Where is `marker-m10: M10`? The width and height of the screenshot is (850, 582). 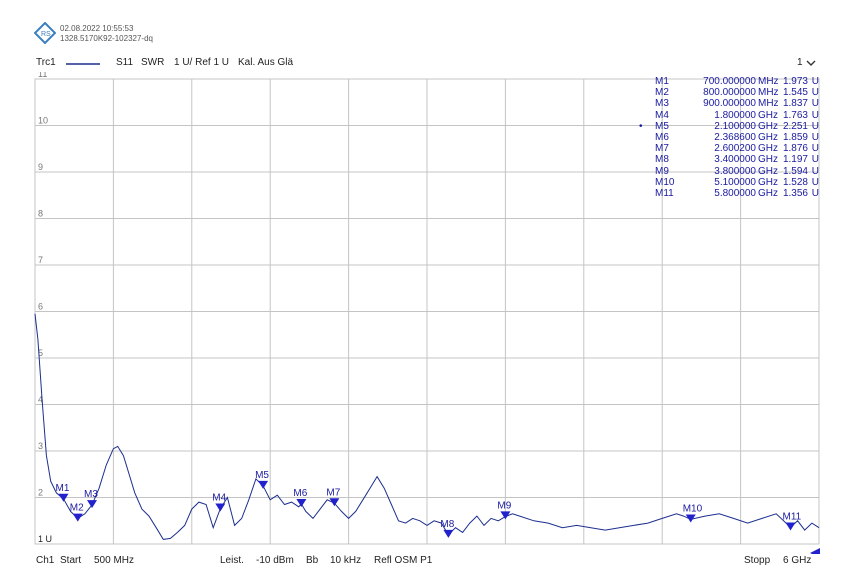
marker-m10: M10 is located at coordinates (693, 513).